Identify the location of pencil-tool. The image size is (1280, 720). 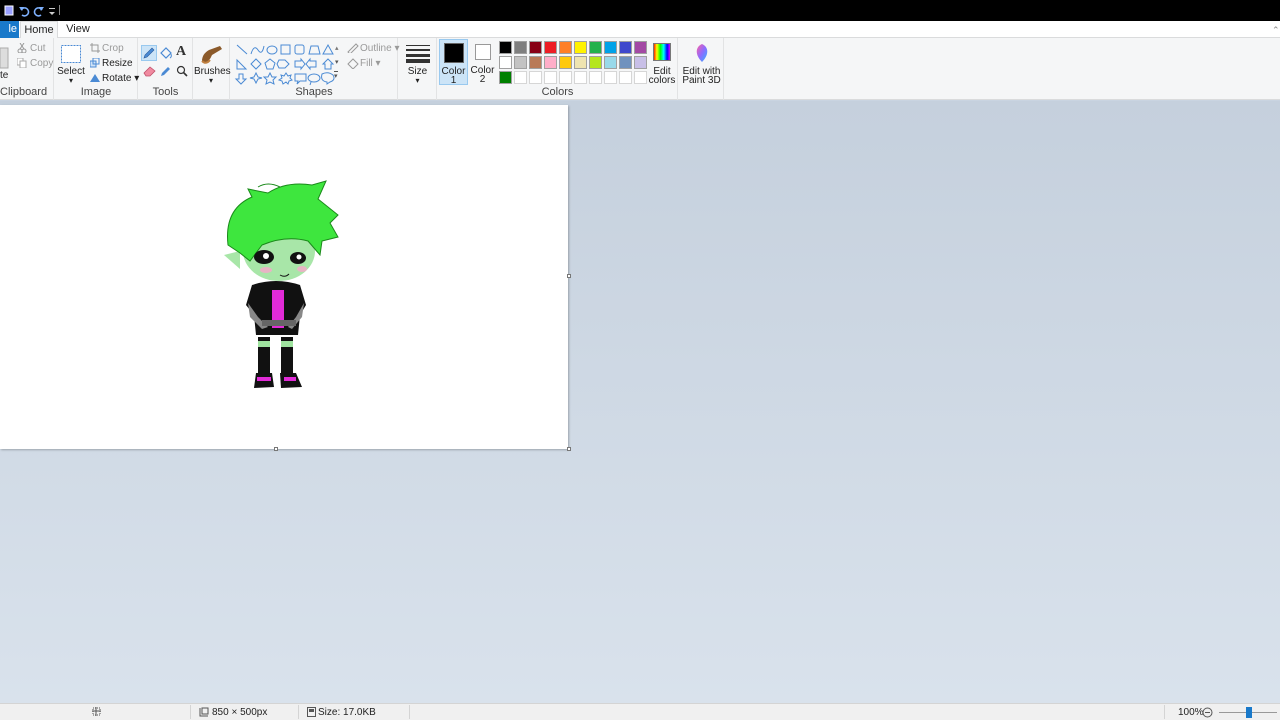
(149, 53).